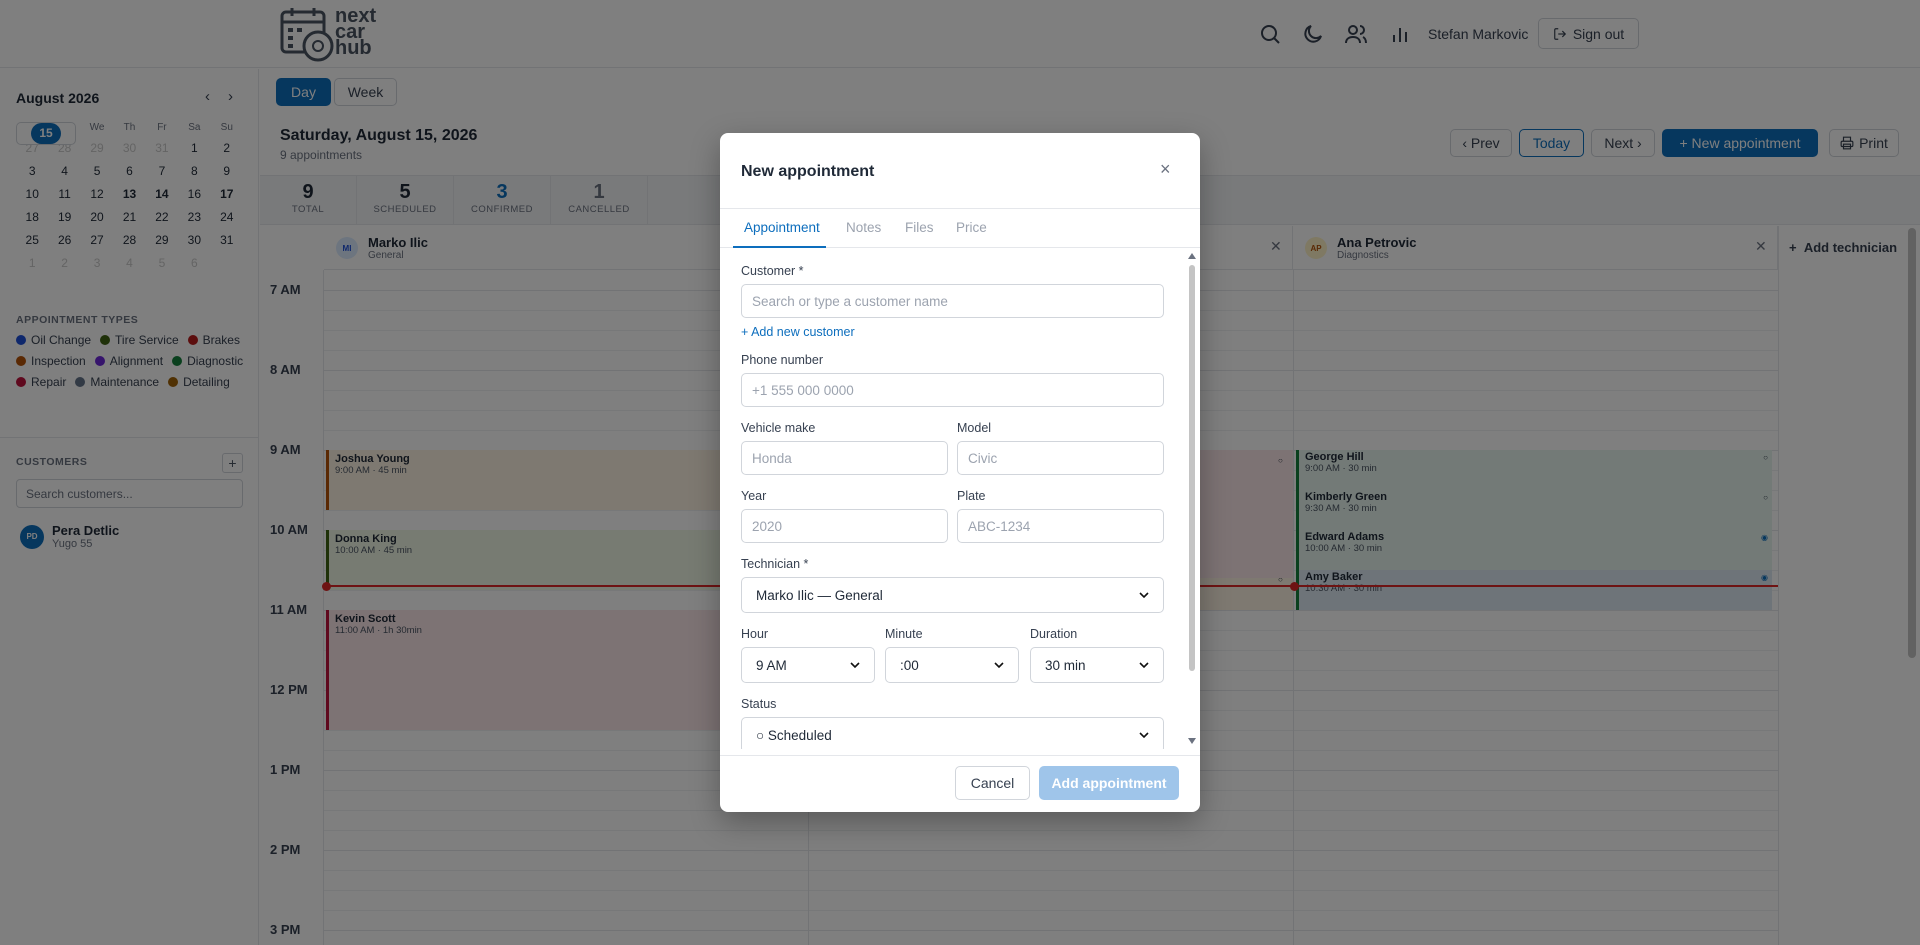 The width and height of the screenshot is (1920, 945). What do you see at coordinates (844, 526) in the screenshot?
I see `year-input` at bounding box center [844, 526].